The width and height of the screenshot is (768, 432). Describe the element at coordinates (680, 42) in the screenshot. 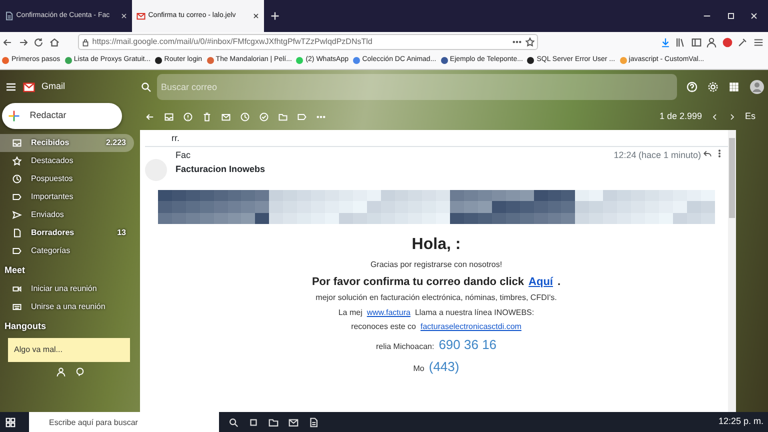

I see `library-icon` at that location.